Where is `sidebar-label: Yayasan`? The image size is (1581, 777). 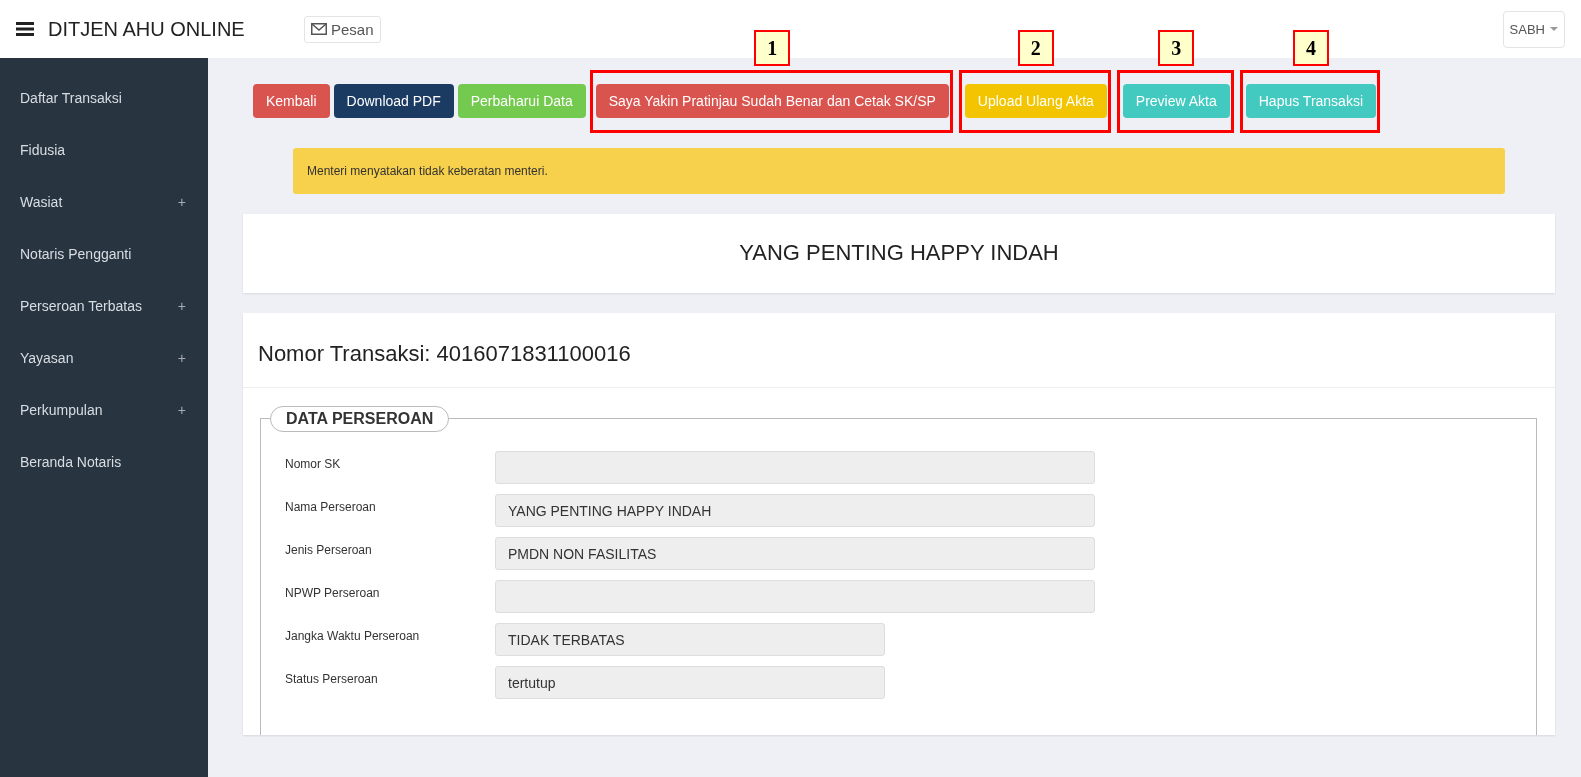
sidebar-label: Yayasan is located at coordinates (47, 358).